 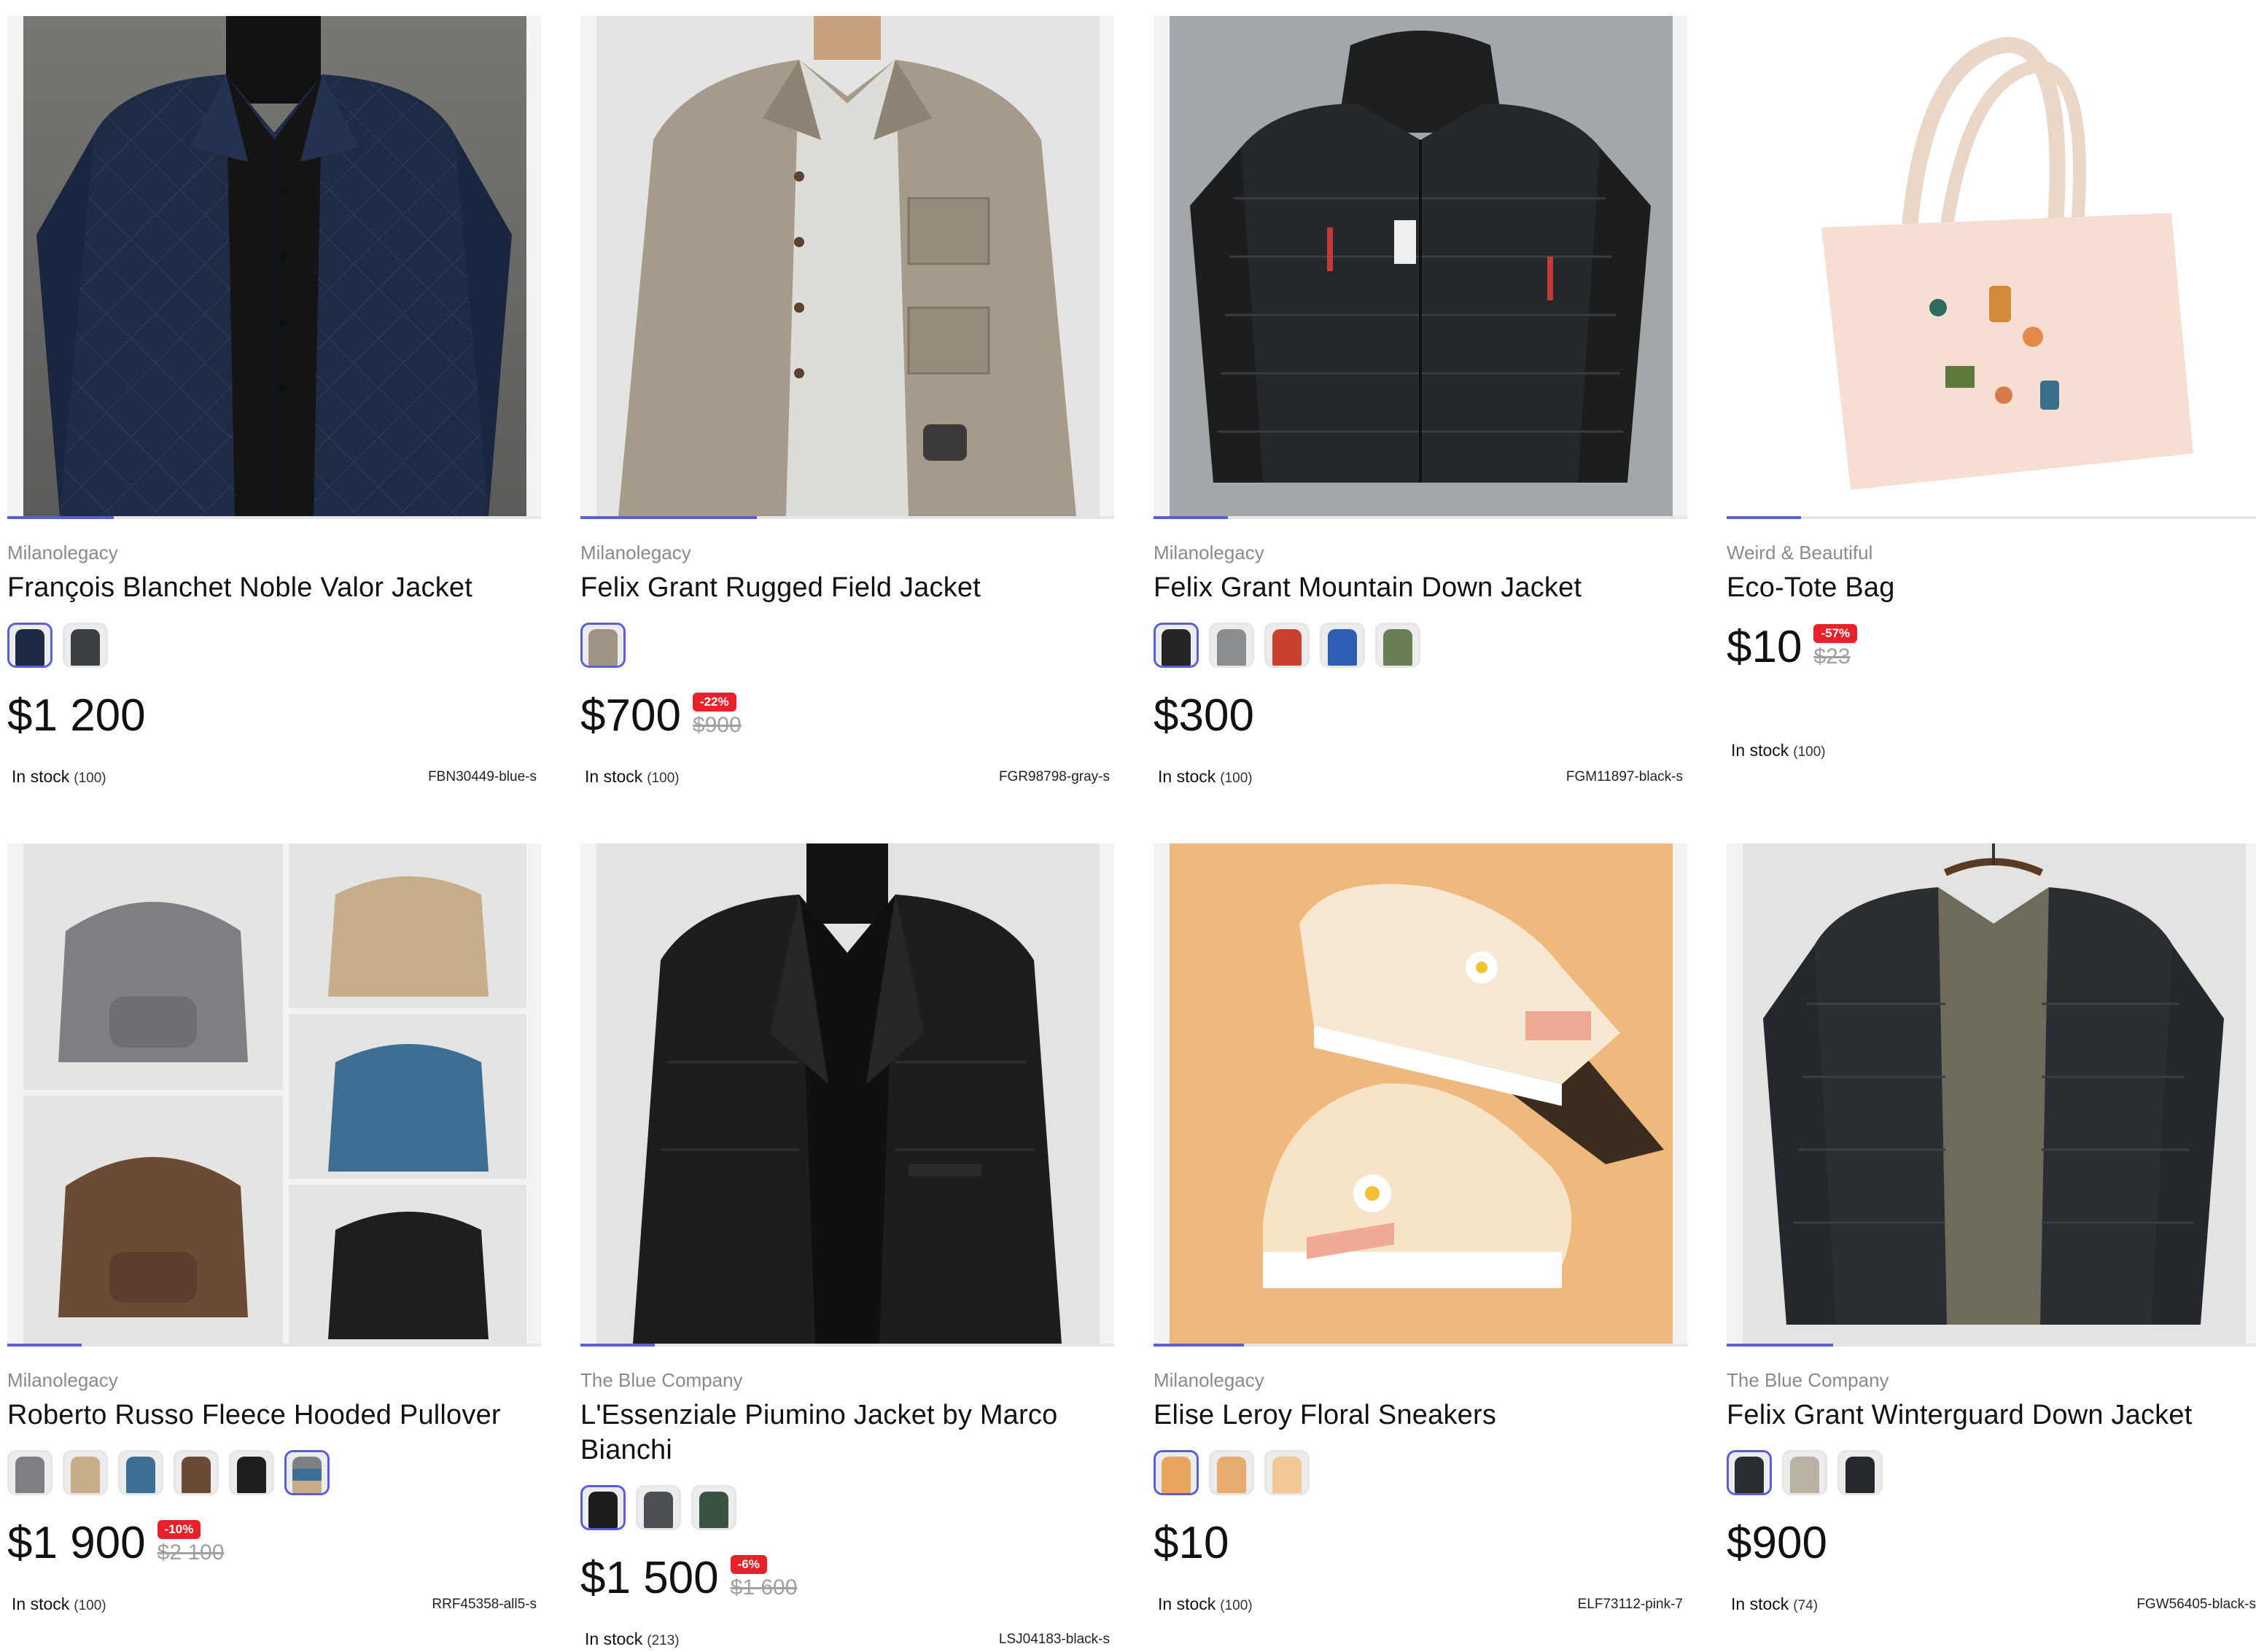 I want to click on product-price: $1 200, so click(x=76, y=715).